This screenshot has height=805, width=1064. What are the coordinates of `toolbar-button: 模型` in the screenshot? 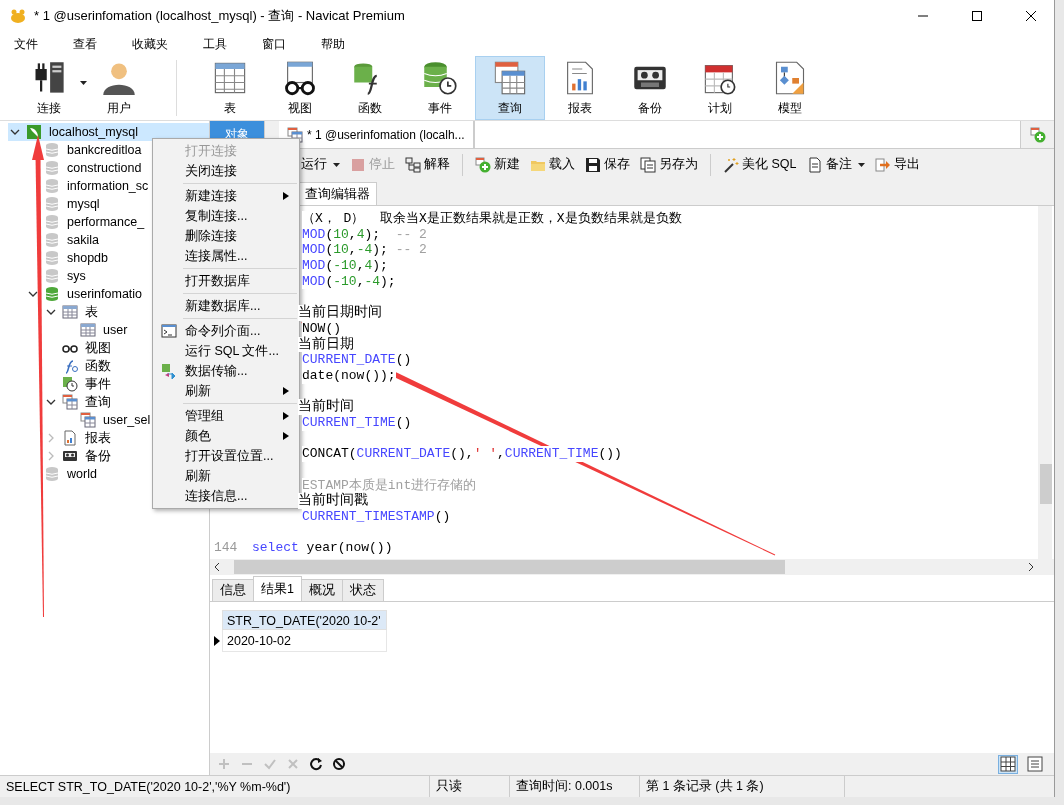 It's located at (790, 88).